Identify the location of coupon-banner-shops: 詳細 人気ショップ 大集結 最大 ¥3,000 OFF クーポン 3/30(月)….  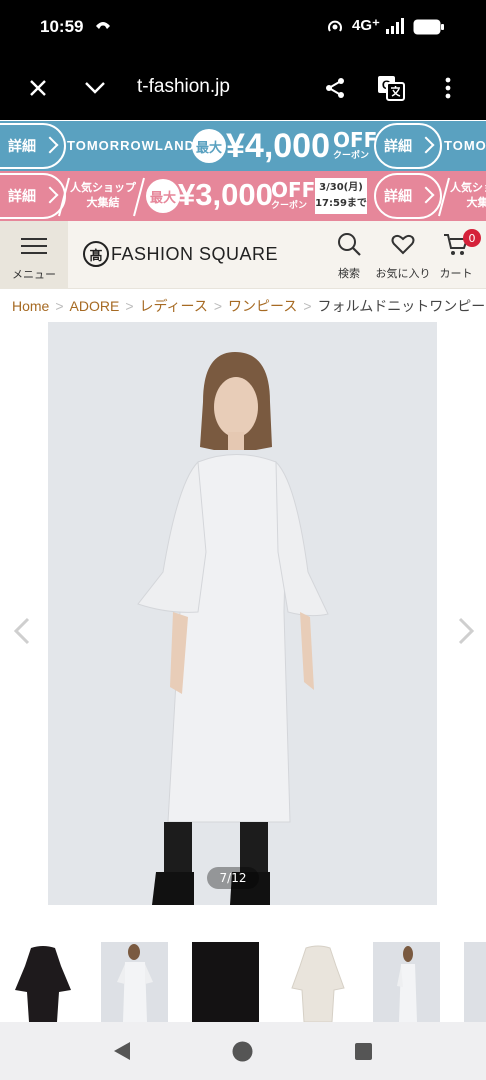
(243, 196).